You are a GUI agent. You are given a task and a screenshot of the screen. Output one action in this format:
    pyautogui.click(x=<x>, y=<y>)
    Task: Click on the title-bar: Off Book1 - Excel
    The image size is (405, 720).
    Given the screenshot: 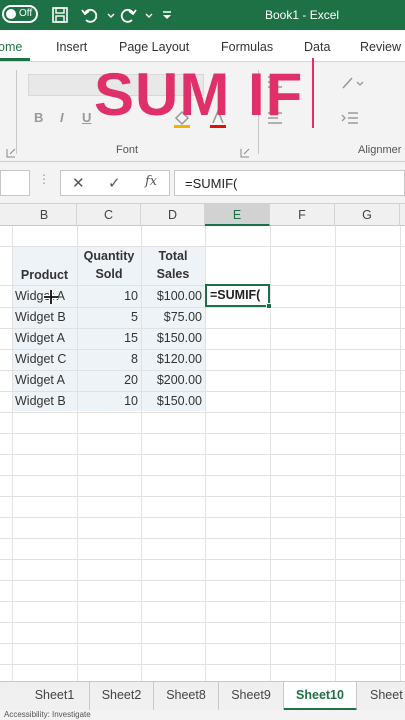 What is the action you would take?
    pyautogui.click(x=202, y=15)
    